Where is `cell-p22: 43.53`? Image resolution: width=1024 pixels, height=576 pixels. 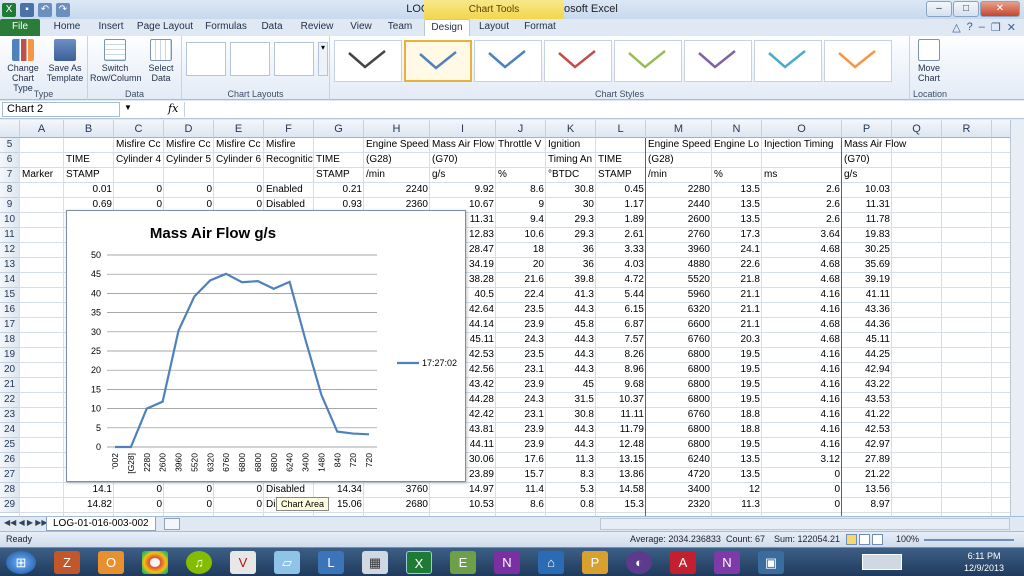 cell-p22: 43.53 is located at coordinates (867, 400).